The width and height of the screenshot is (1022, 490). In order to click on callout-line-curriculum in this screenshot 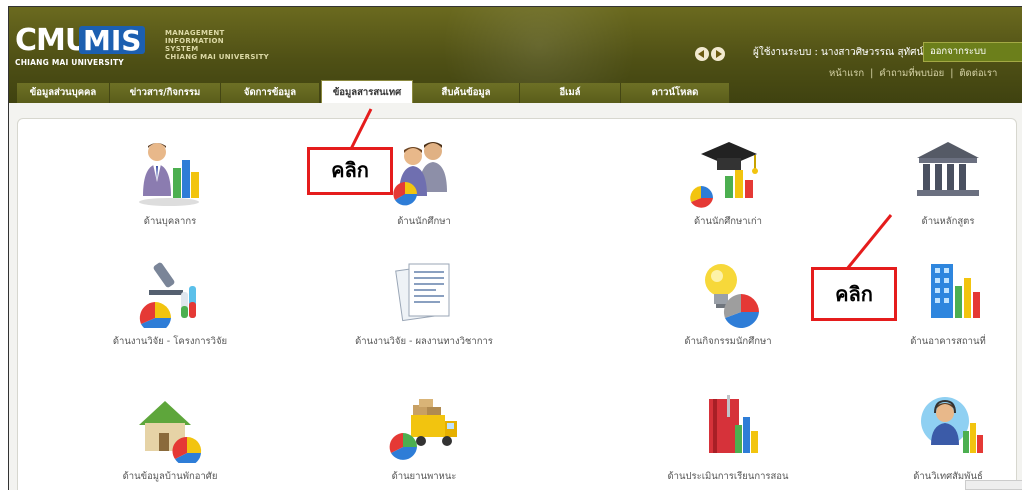, I will do `click(869, 242)`.